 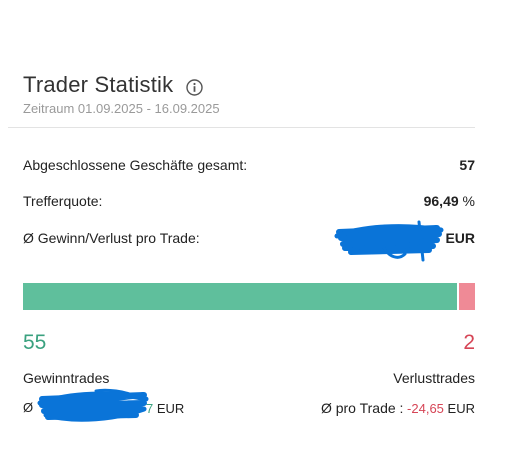 What do you see at coordinates (150, 408) in the screenshot?
I see `winners-avg-number: 7` at bounding box center [150, 408].